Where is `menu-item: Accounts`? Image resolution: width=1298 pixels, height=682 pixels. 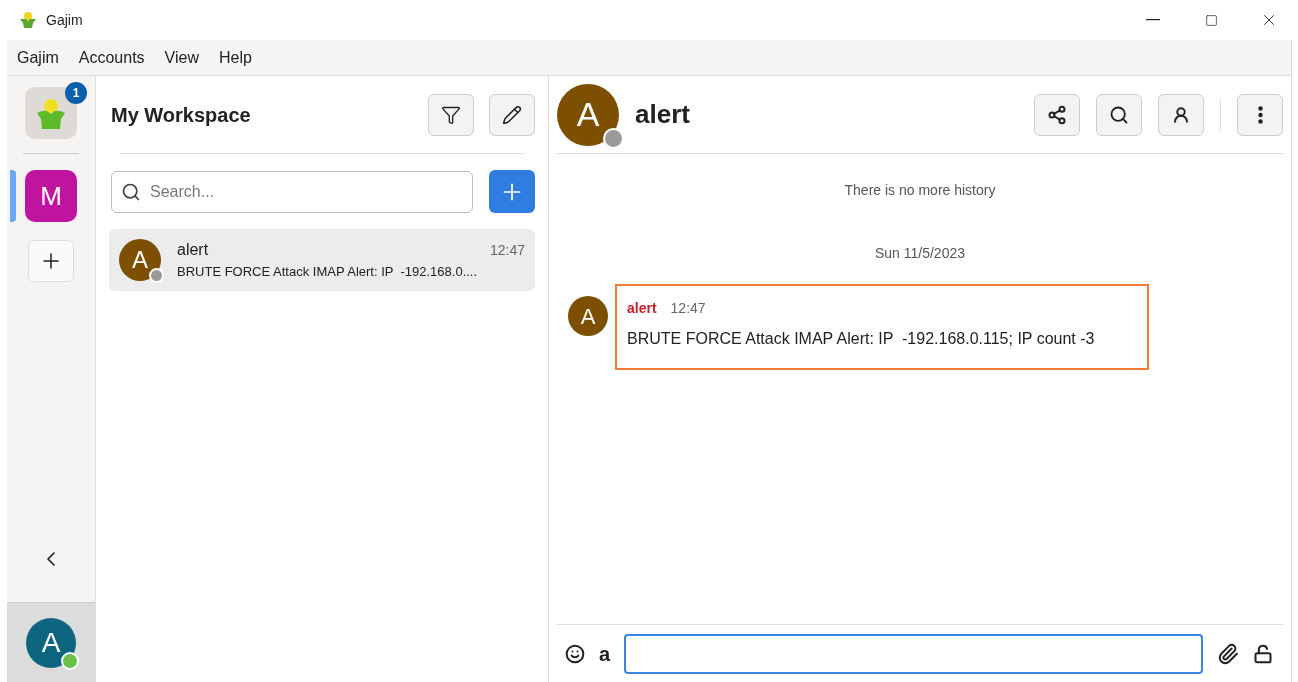
menu-item: Accounts is located at coordinates (111, 57).